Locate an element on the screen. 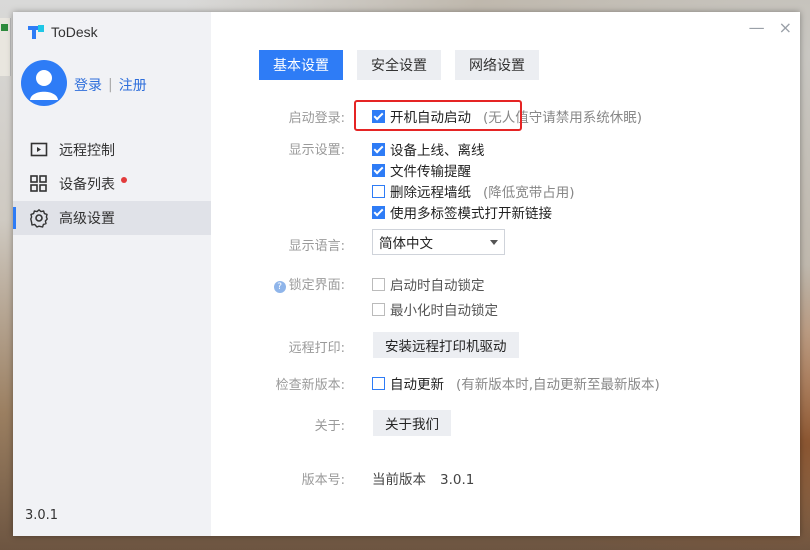  language-select: 简体中文 is located at coordinates (438, 242).